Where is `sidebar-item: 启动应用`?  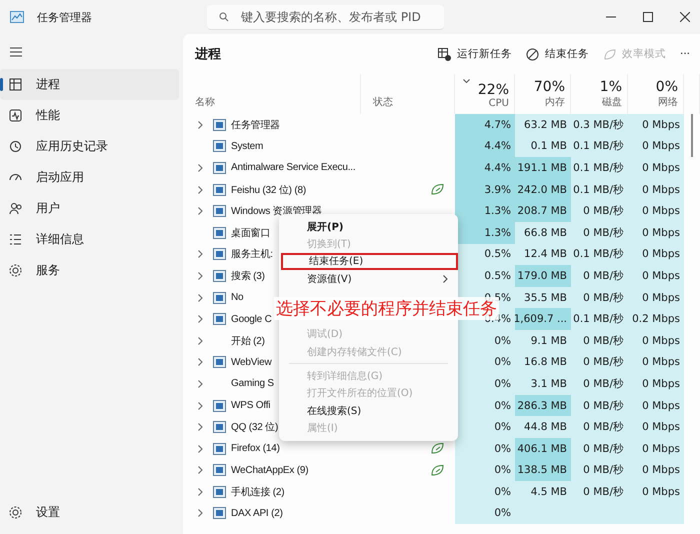 sidebar-item: 启动应用 is located at coordinates (89, 177).